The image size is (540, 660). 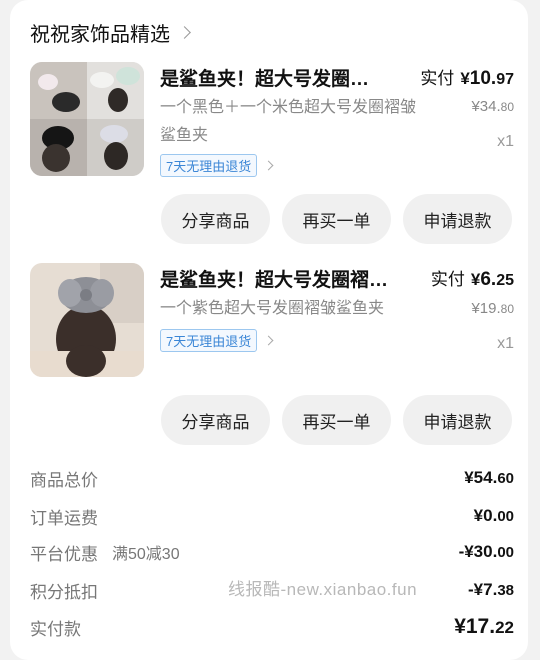 What do you see at coordinates (505, 516) in the screenshot?
I see `shipping-dec: 00` at bounding box center [505, 516].